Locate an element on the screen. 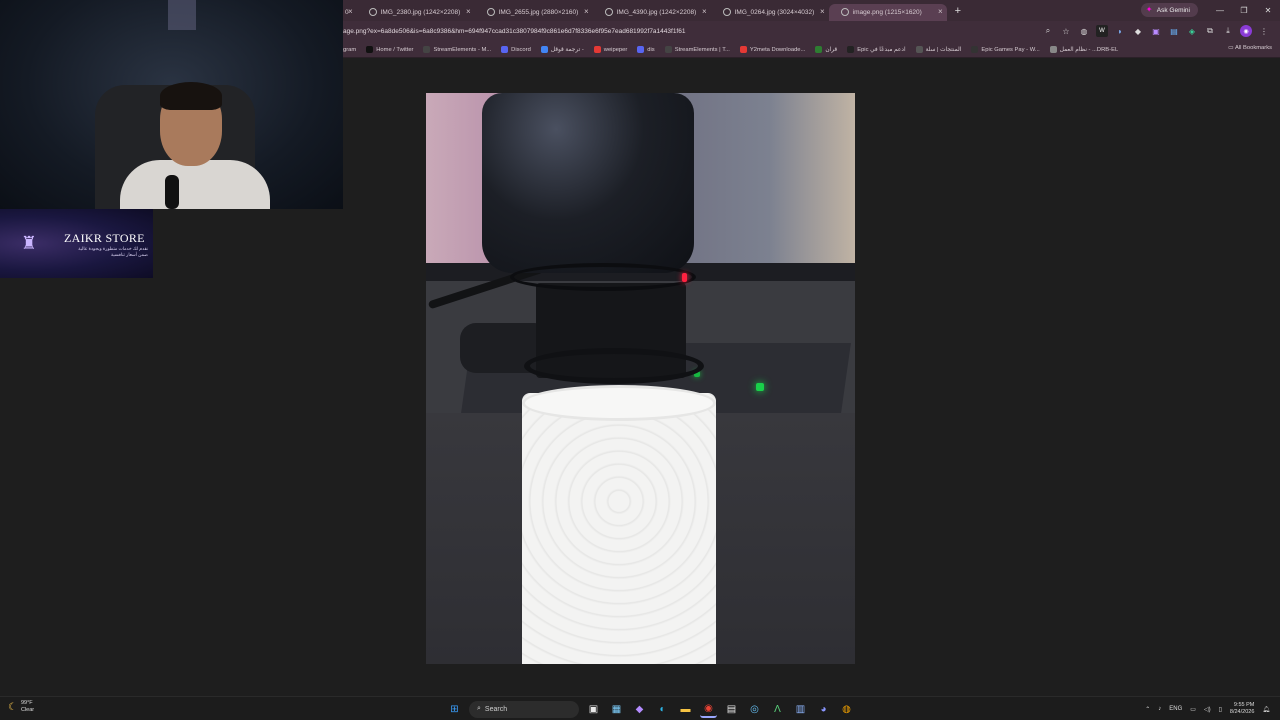  weather-temperature: 99°F is located at coordinates (26, 703).